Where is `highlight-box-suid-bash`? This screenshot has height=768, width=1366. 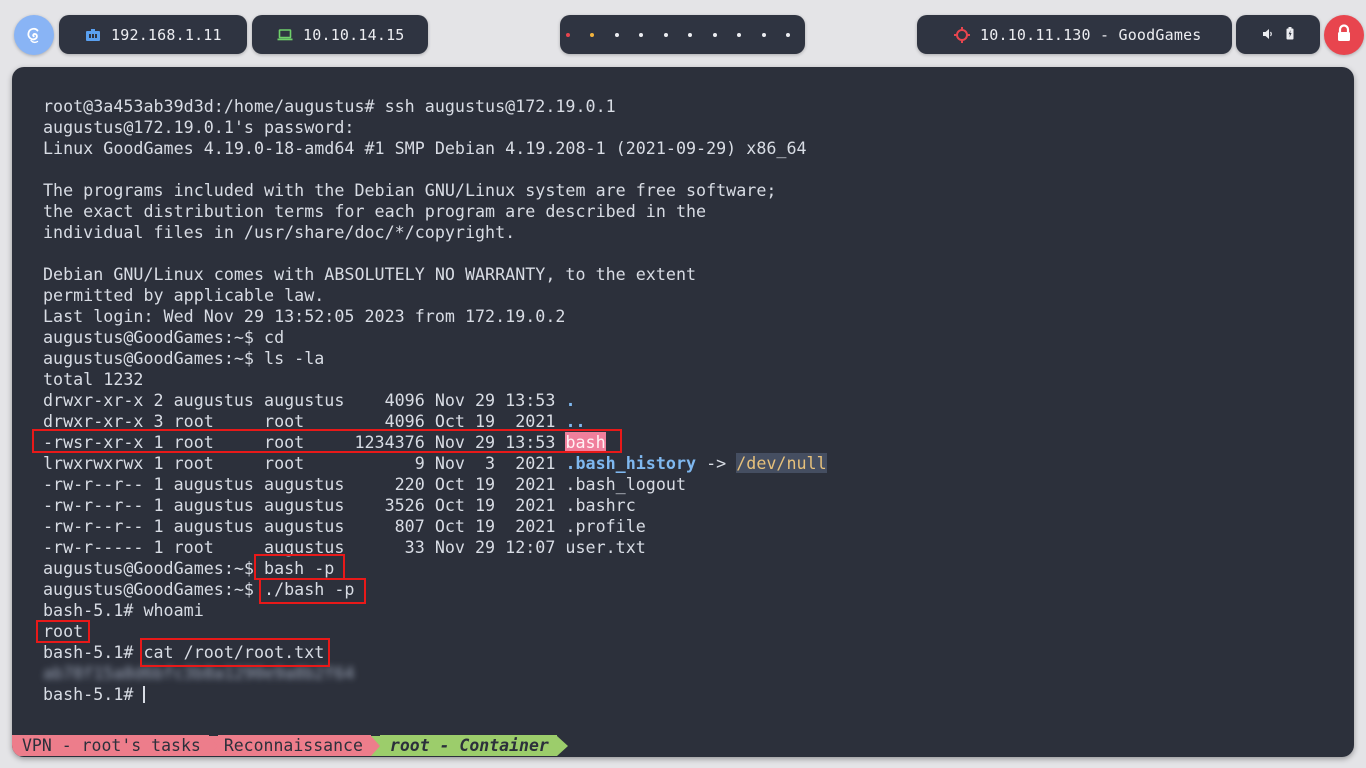
highlight-box-suid-bash is located at coordinates (327, 441).